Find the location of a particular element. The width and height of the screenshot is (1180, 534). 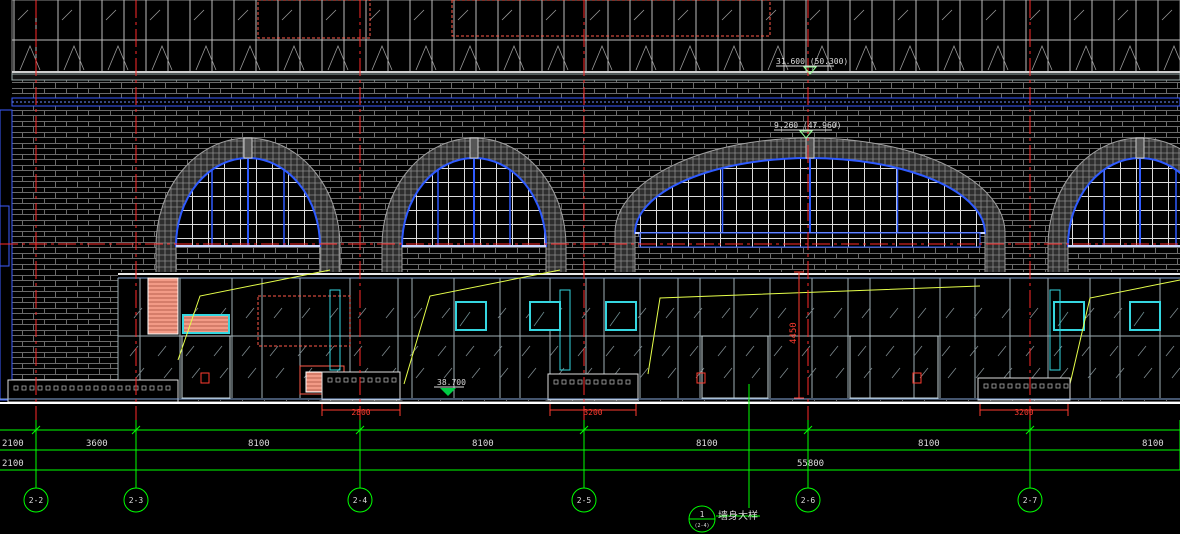

axis-bubble-label: 2-5 is located at coordinates (584, 500).